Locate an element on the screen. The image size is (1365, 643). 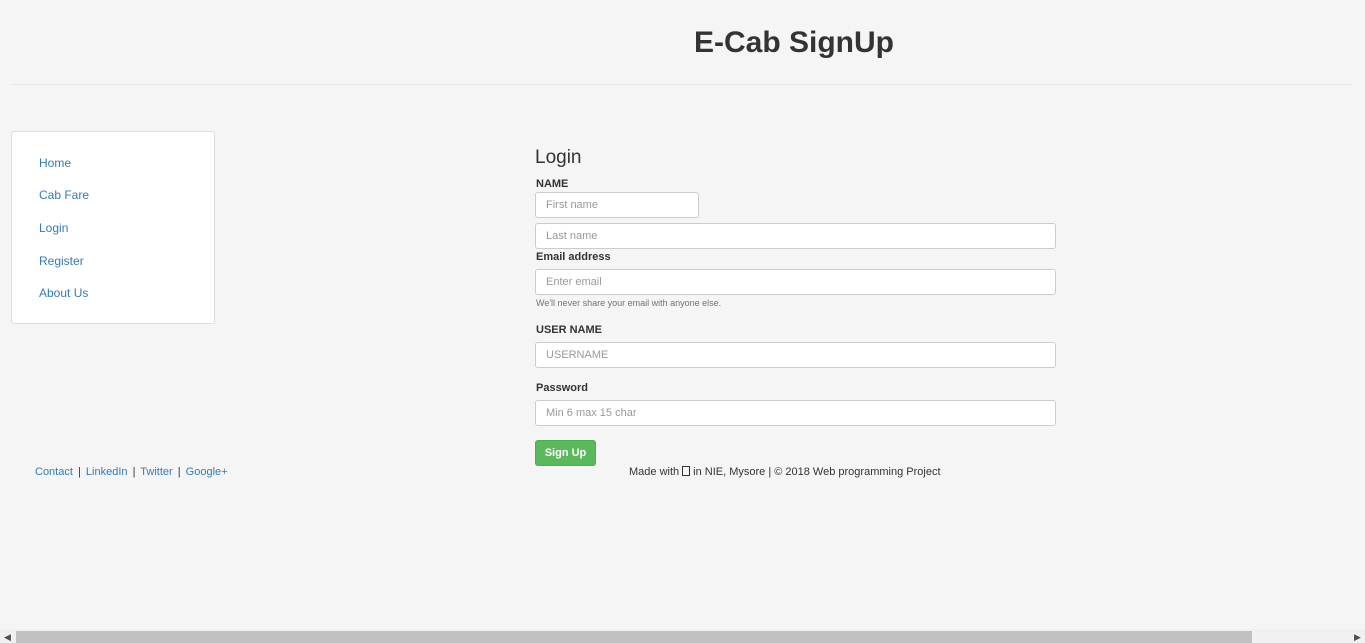
sidebar-item-about-us: About Us is located at coordinates (63, 293).